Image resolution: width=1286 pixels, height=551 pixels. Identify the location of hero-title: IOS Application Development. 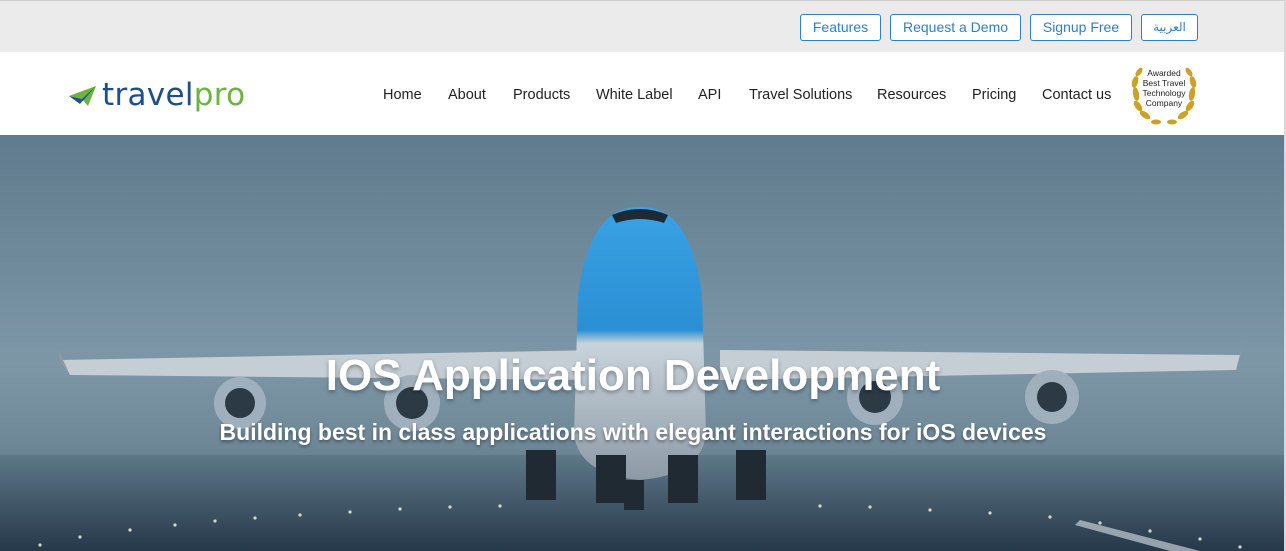
(633, 375).